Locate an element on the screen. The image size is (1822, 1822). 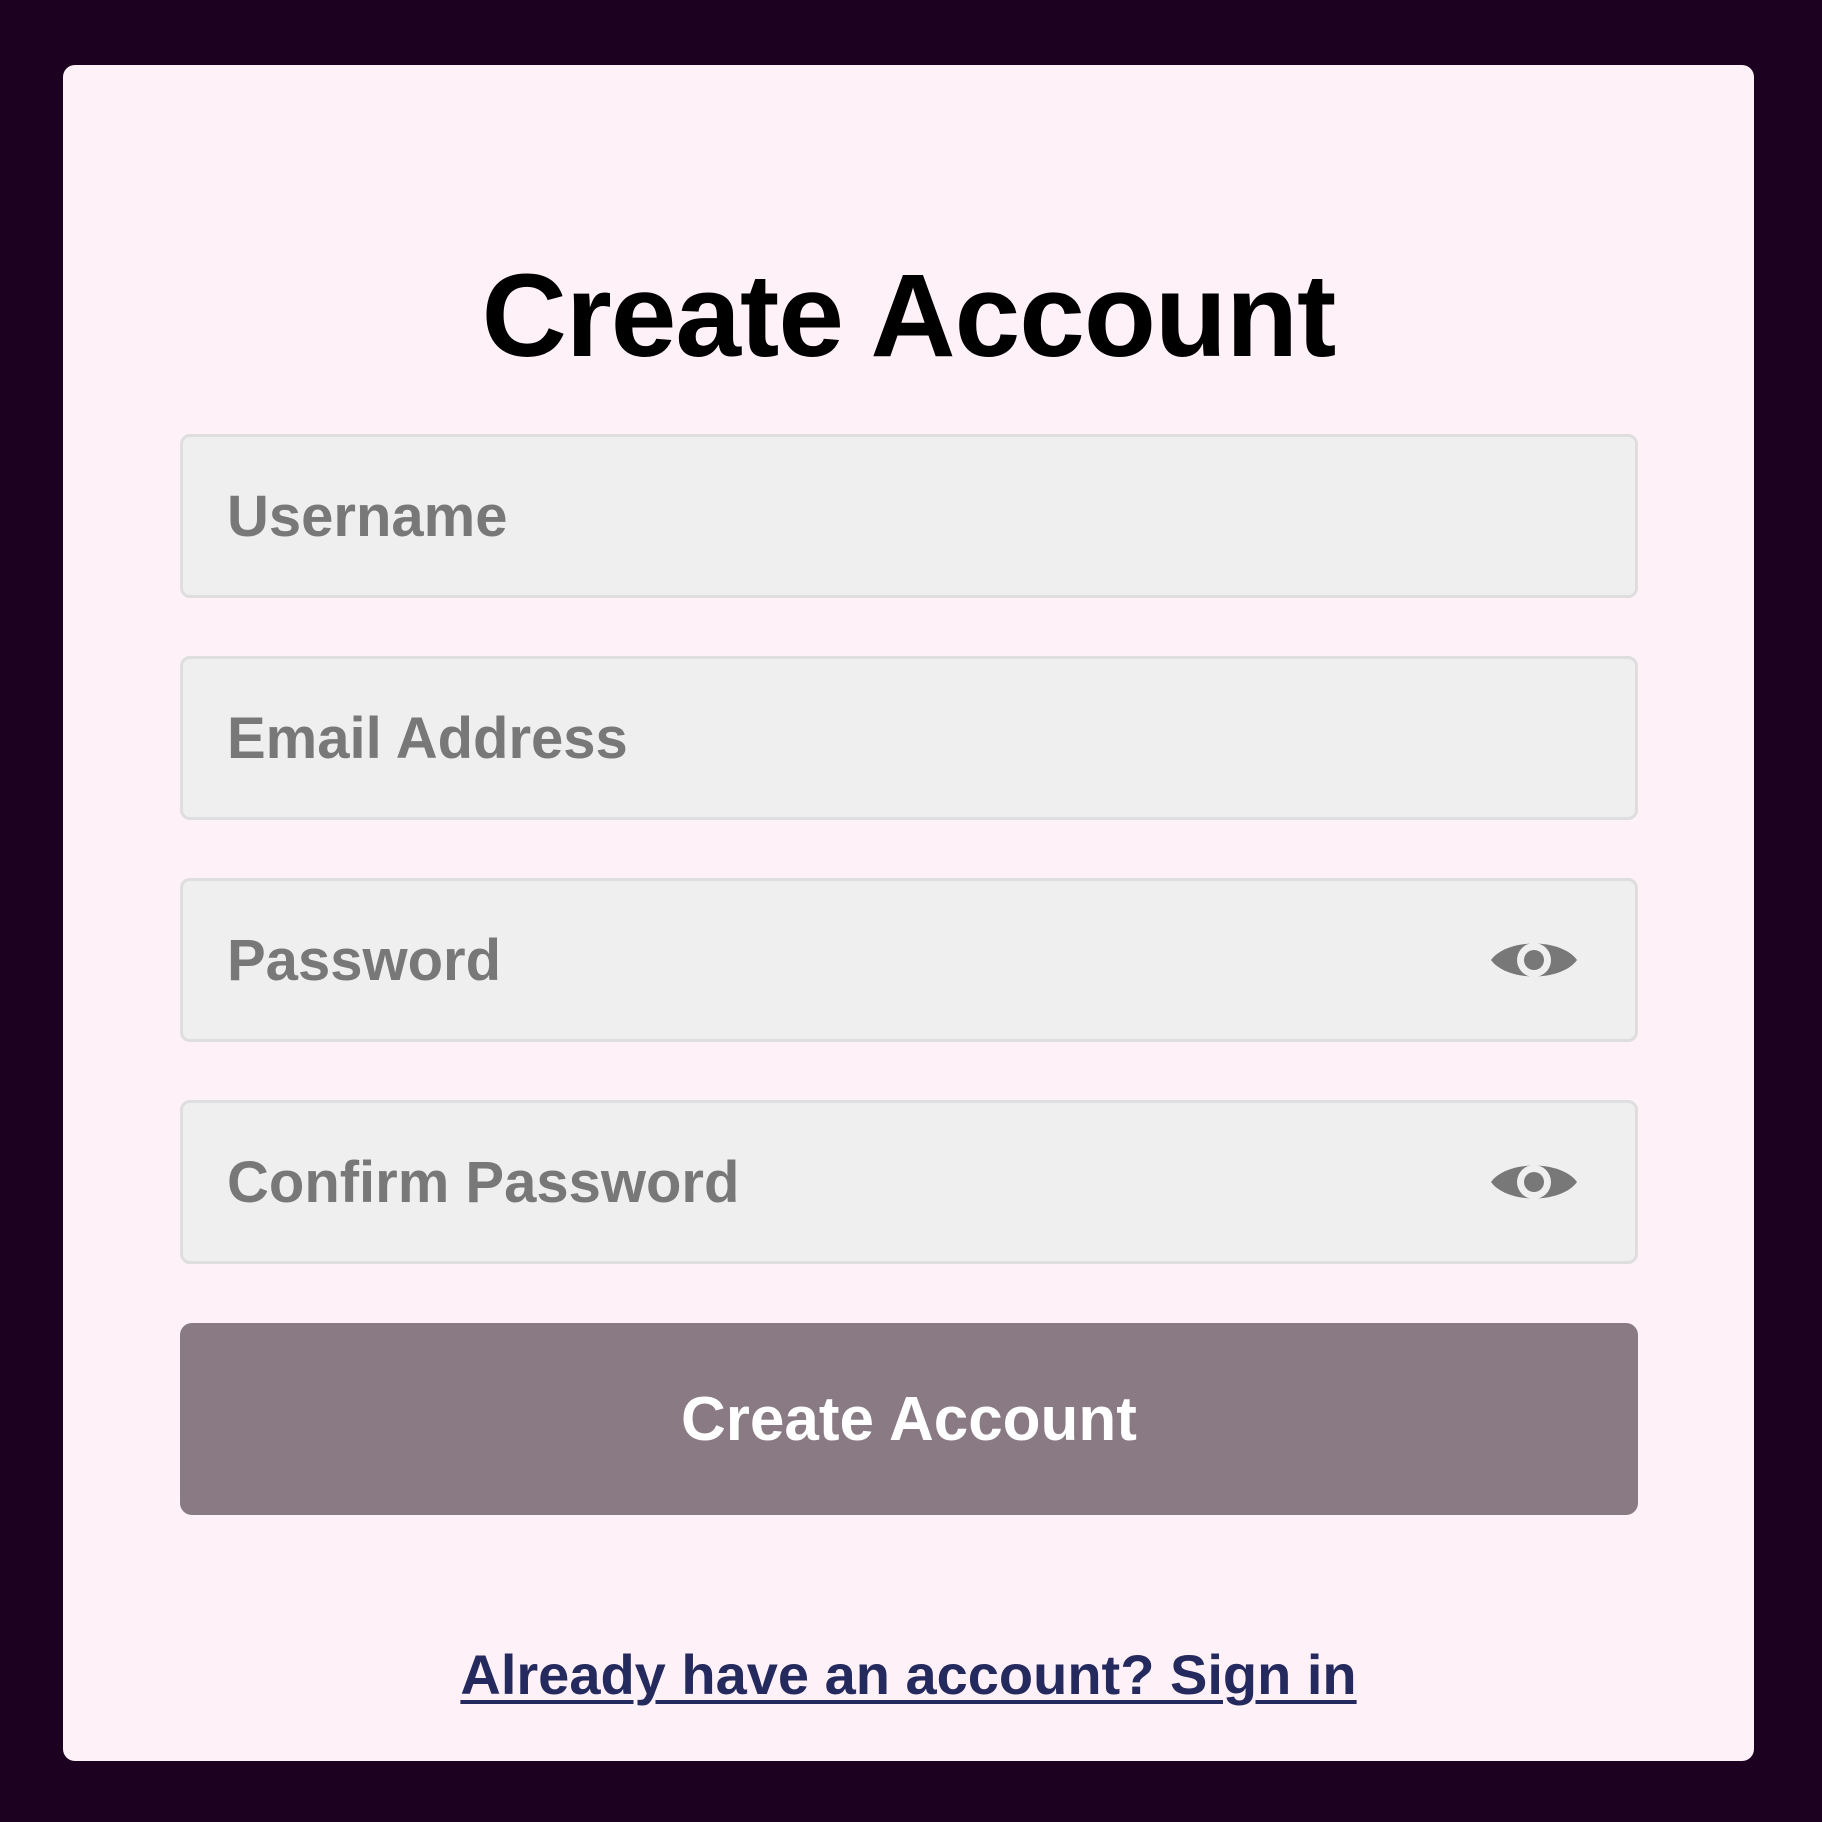
username-field-container is located at coordinates (909, 516).